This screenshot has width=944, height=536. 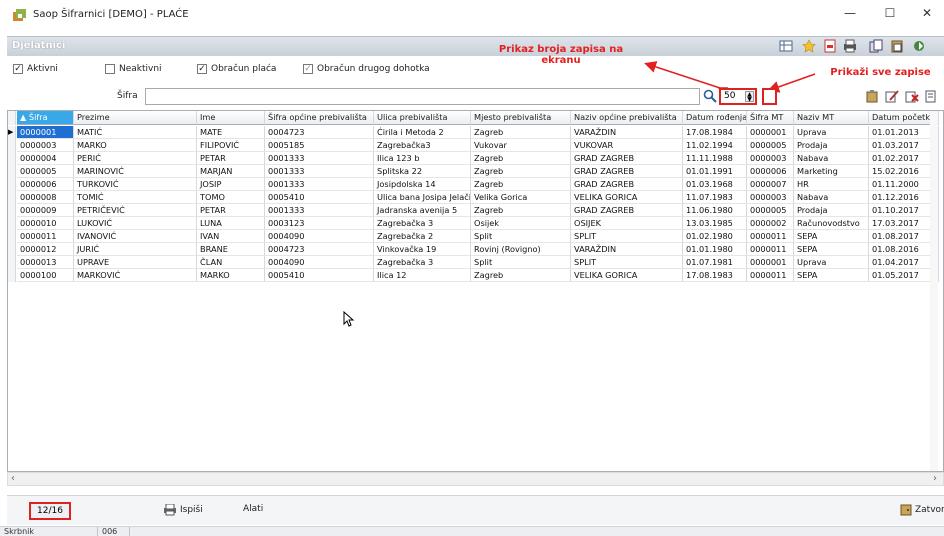 What do you see at coordinates (627, 118) in the screenshot?
I see `header-col-municipality-name: Naziv općine prebivališta` at bounding box center [627, 118].